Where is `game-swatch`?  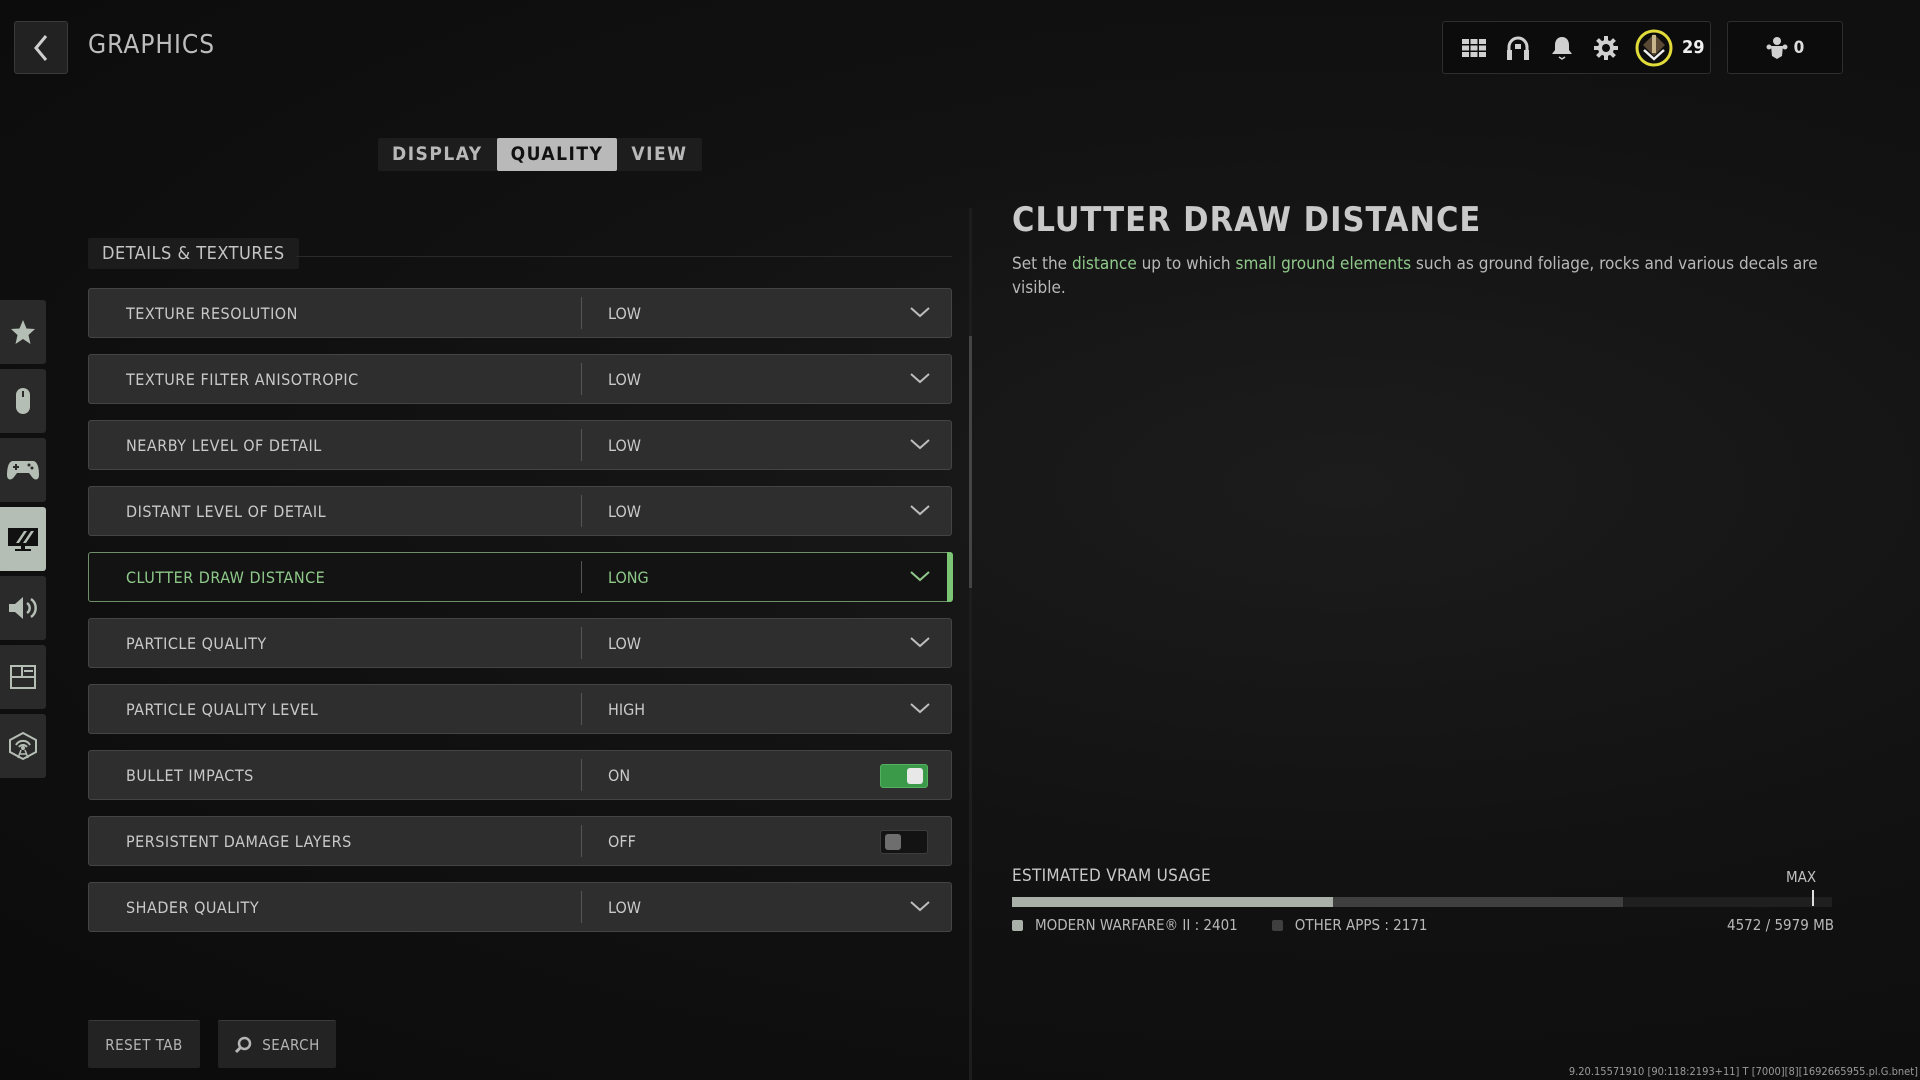
game-swatch is located at coordinates (1017, 925).